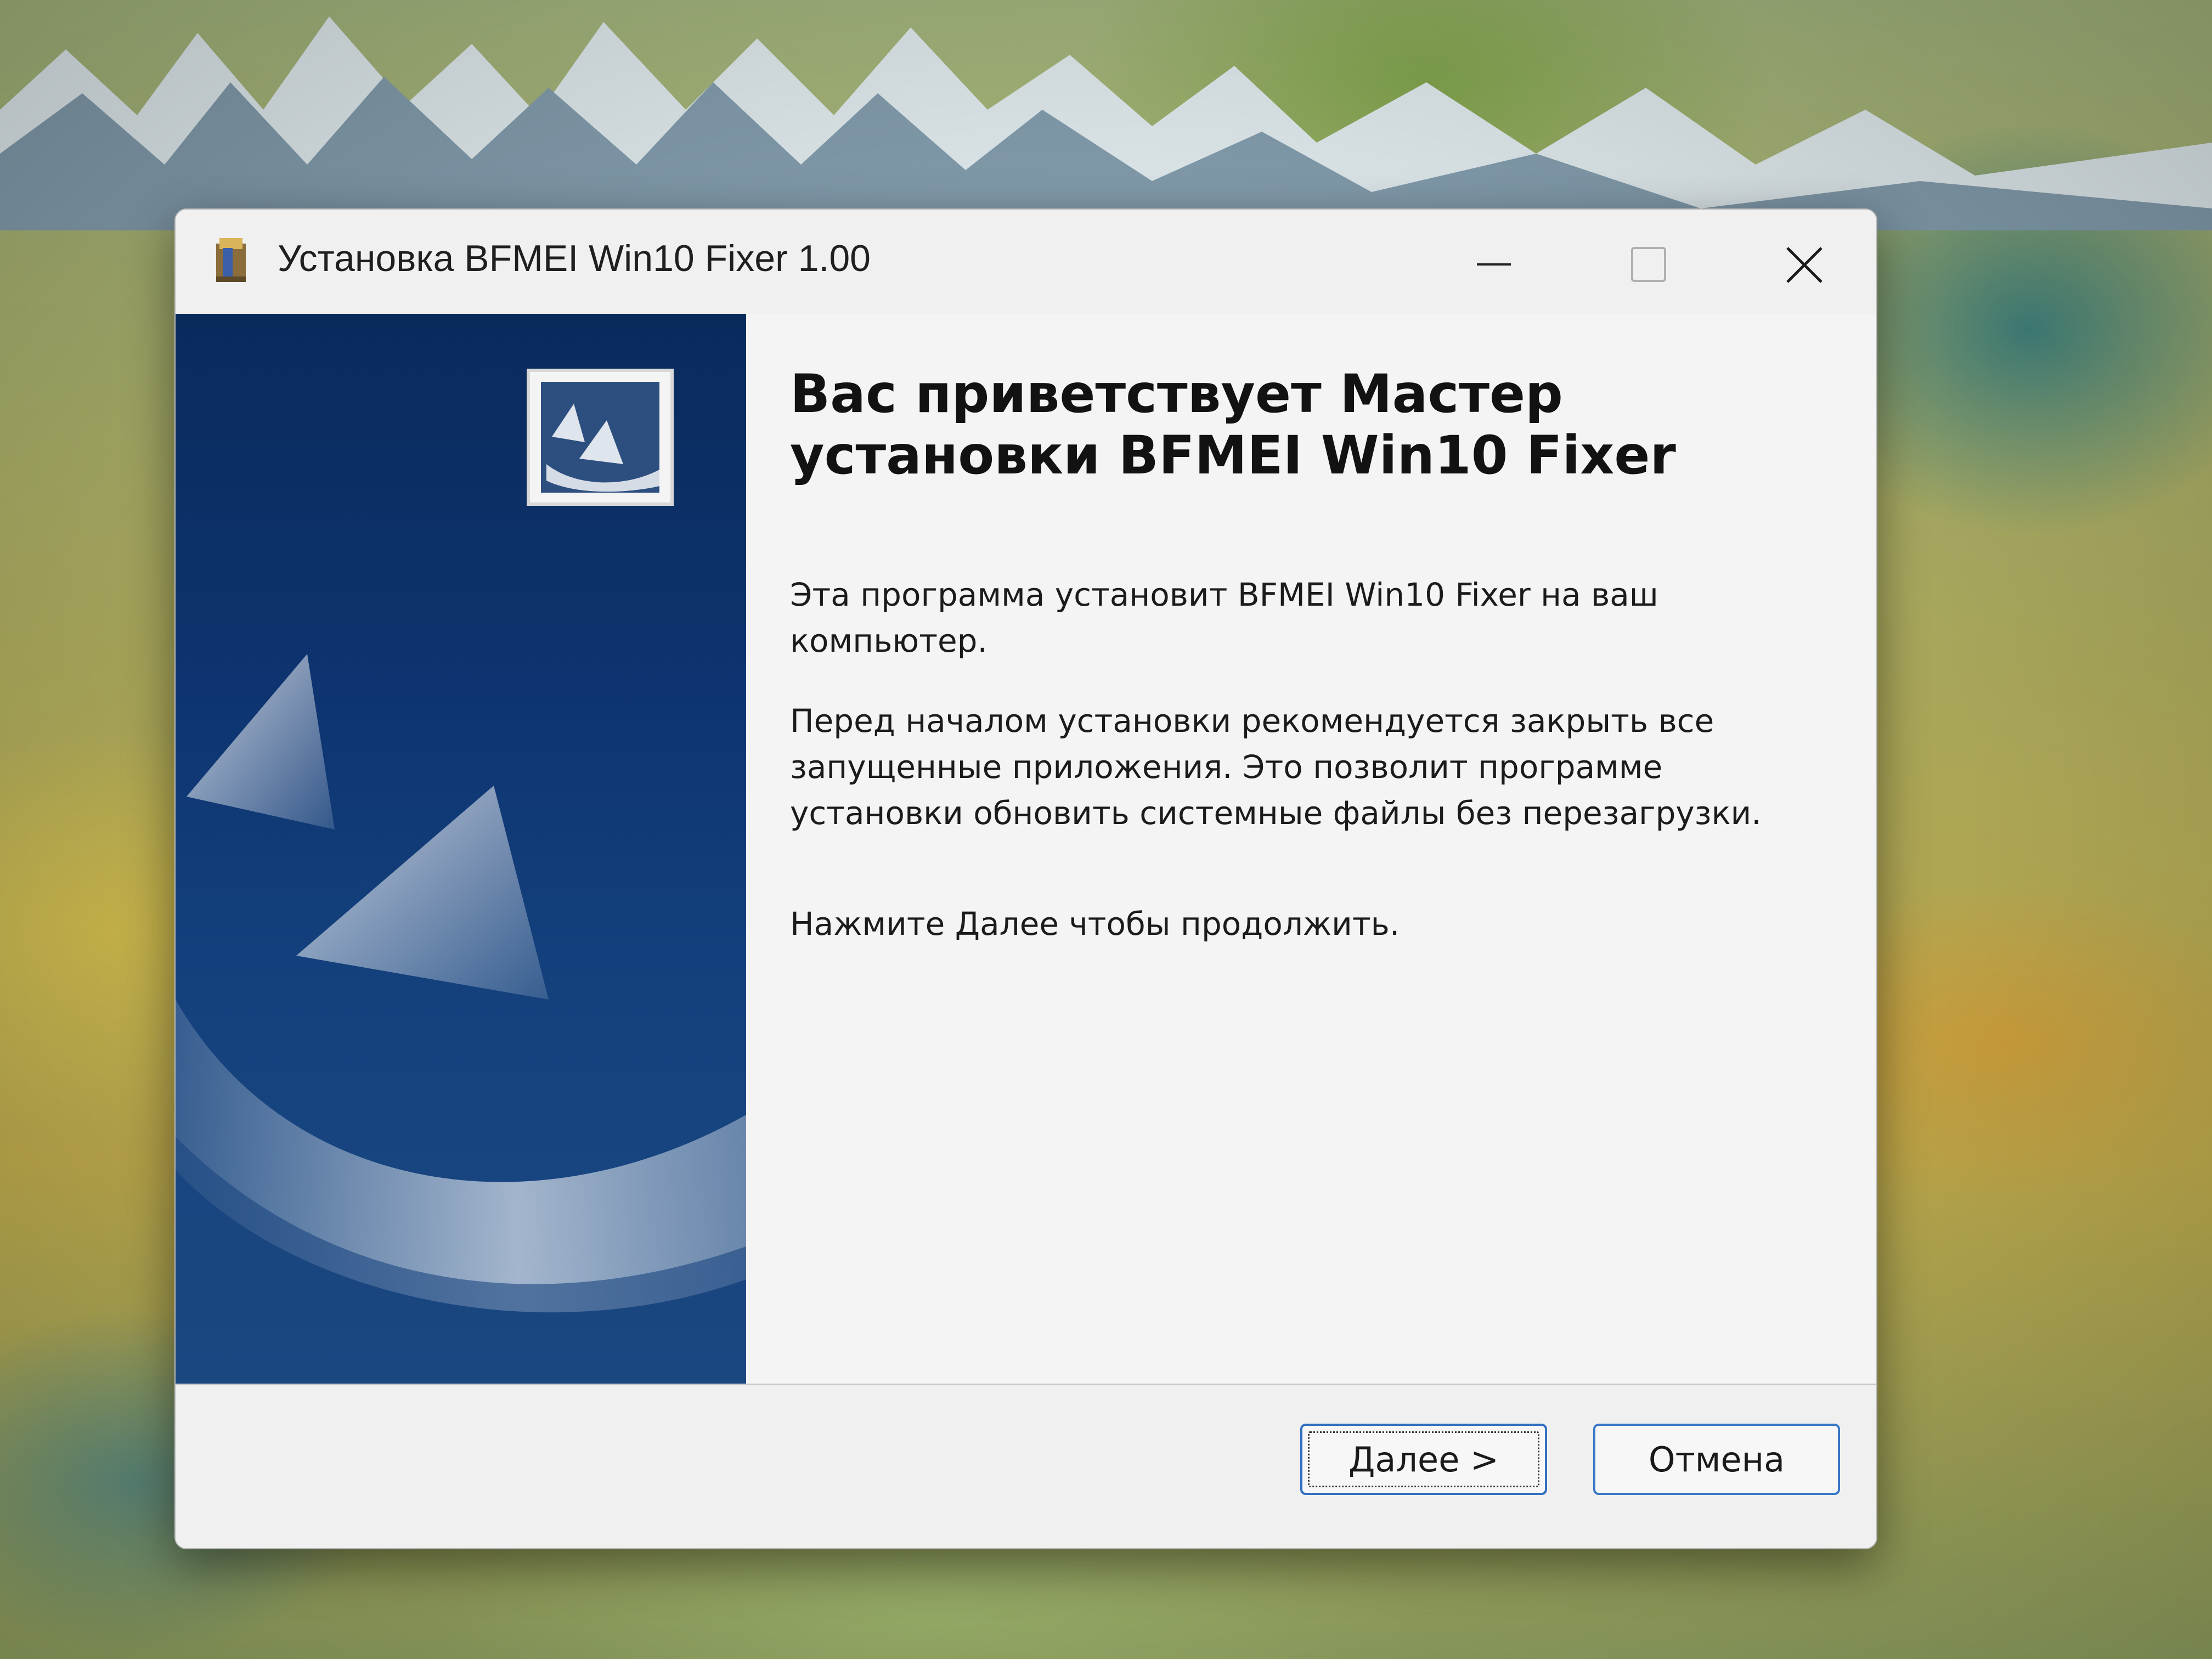 This screenshot has height=1659, width=2212. Describe the element at coordinates (1095, 924) in the screenshot. I see `continue-instruction: Нажмите Далее чтобы продолжить.` at that location.